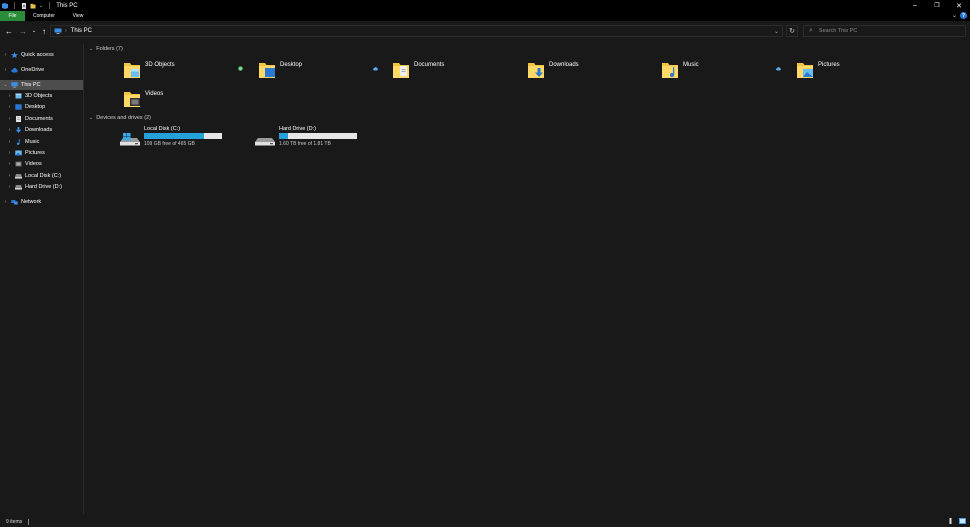 The height and width of the screenshot is (527, 970). I want to click on folder-tile-3d-objects: 3D Objects, so click(188, 73).